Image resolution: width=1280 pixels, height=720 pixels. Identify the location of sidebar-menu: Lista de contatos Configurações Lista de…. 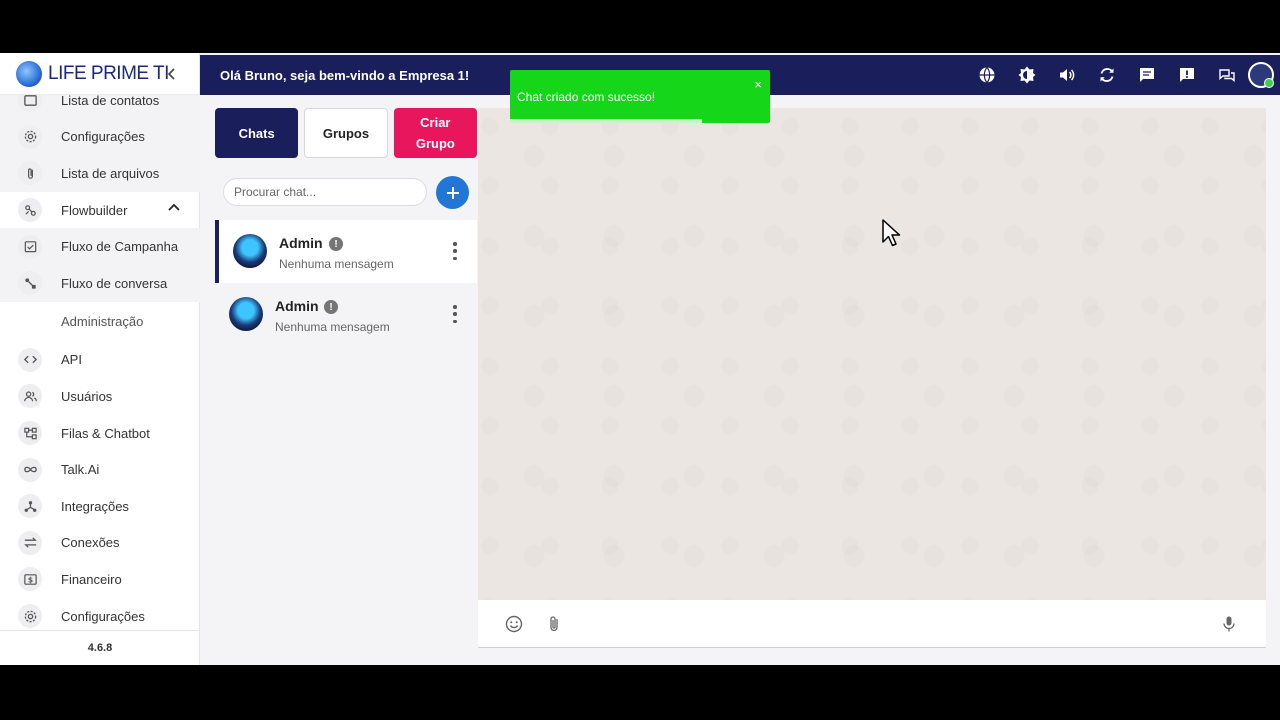
(100, 362).